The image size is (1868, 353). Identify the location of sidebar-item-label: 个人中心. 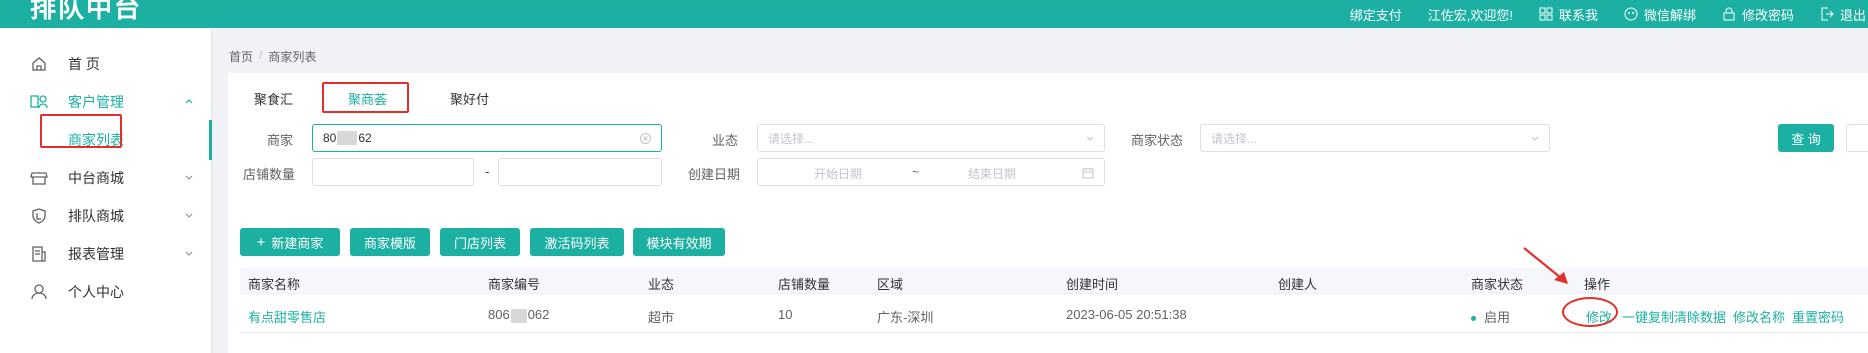
(96, 292).